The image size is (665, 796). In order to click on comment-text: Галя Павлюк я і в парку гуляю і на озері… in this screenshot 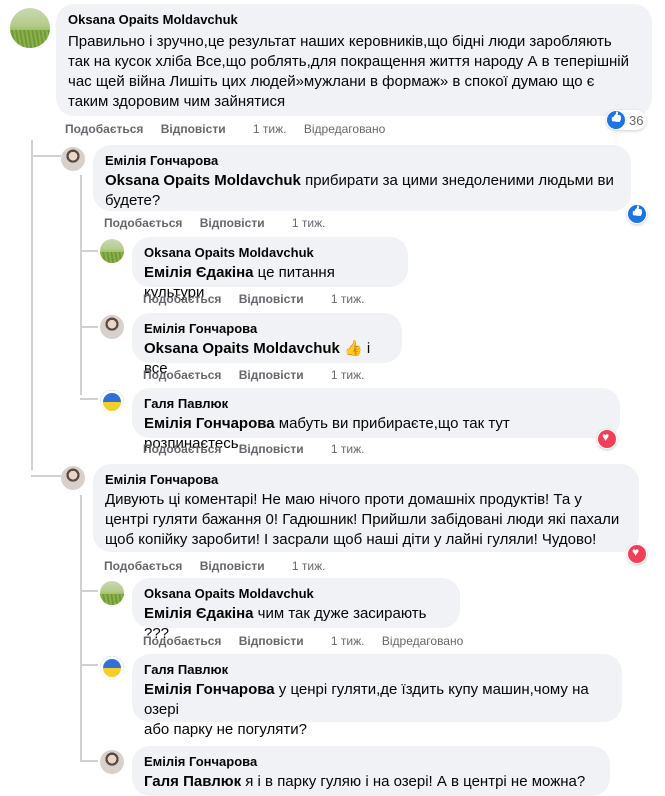, I will do `click(371, 782)`.